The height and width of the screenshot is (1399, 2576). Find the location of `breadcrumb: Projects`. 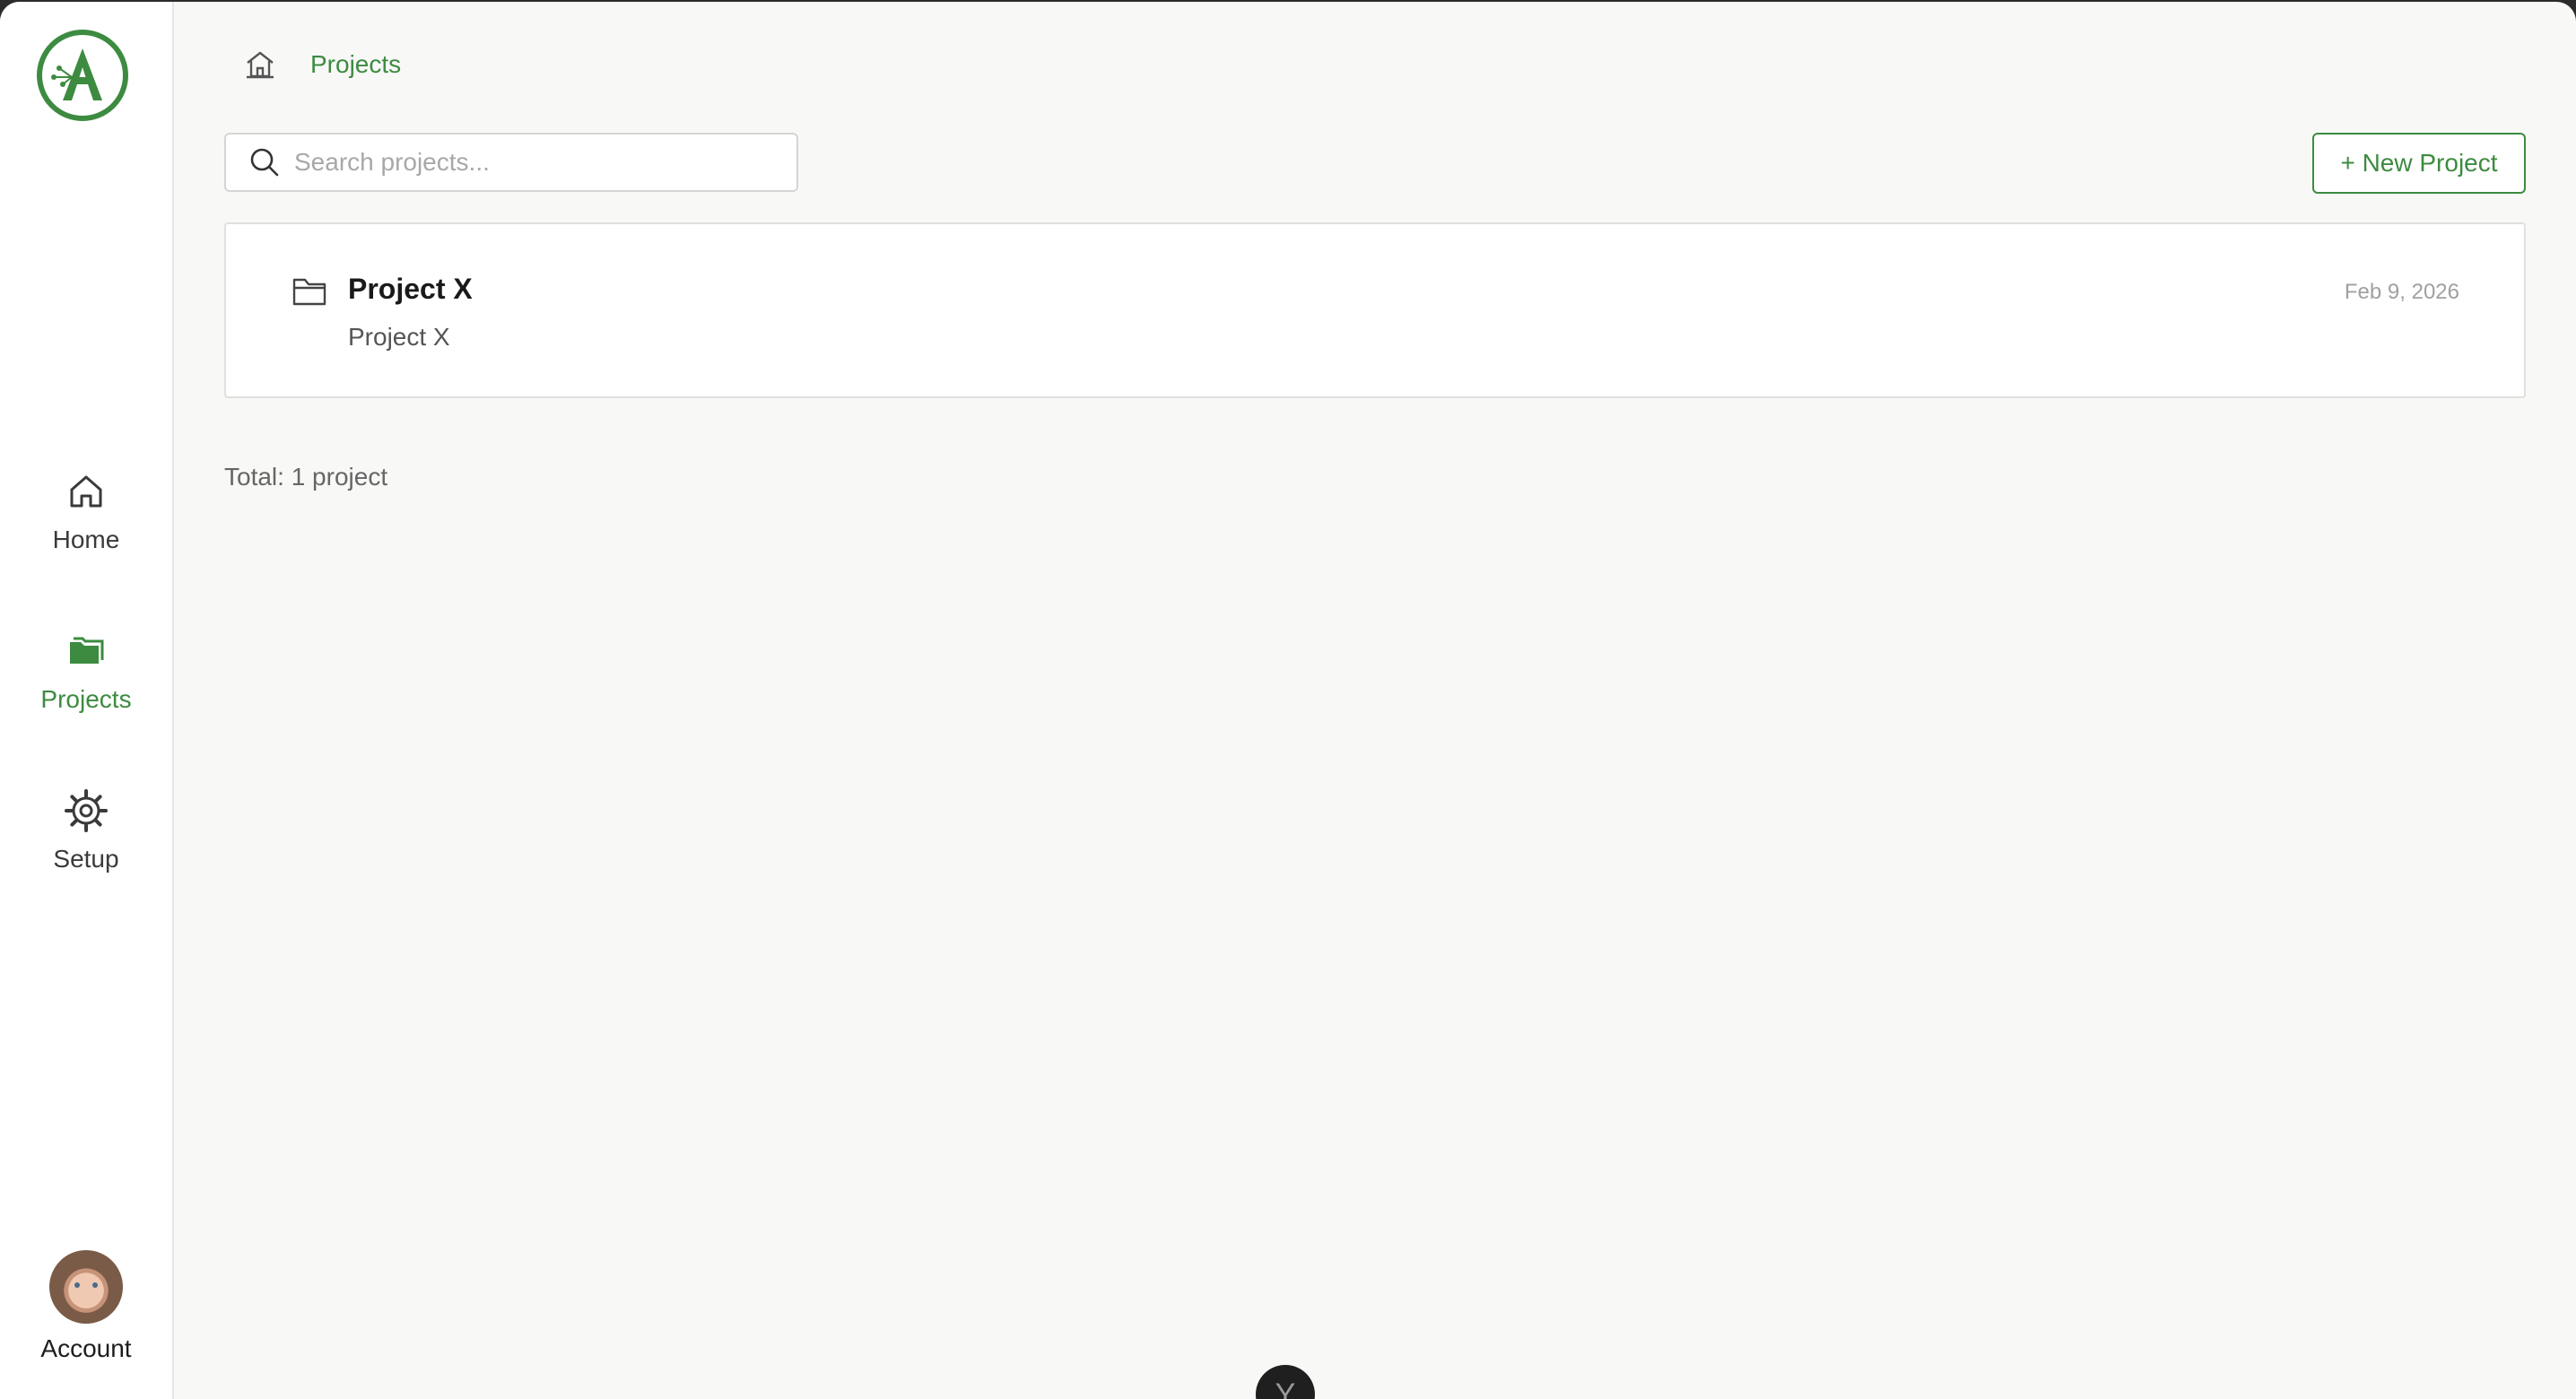

breadcrumb: Projects is located at coordinates (321, 65).